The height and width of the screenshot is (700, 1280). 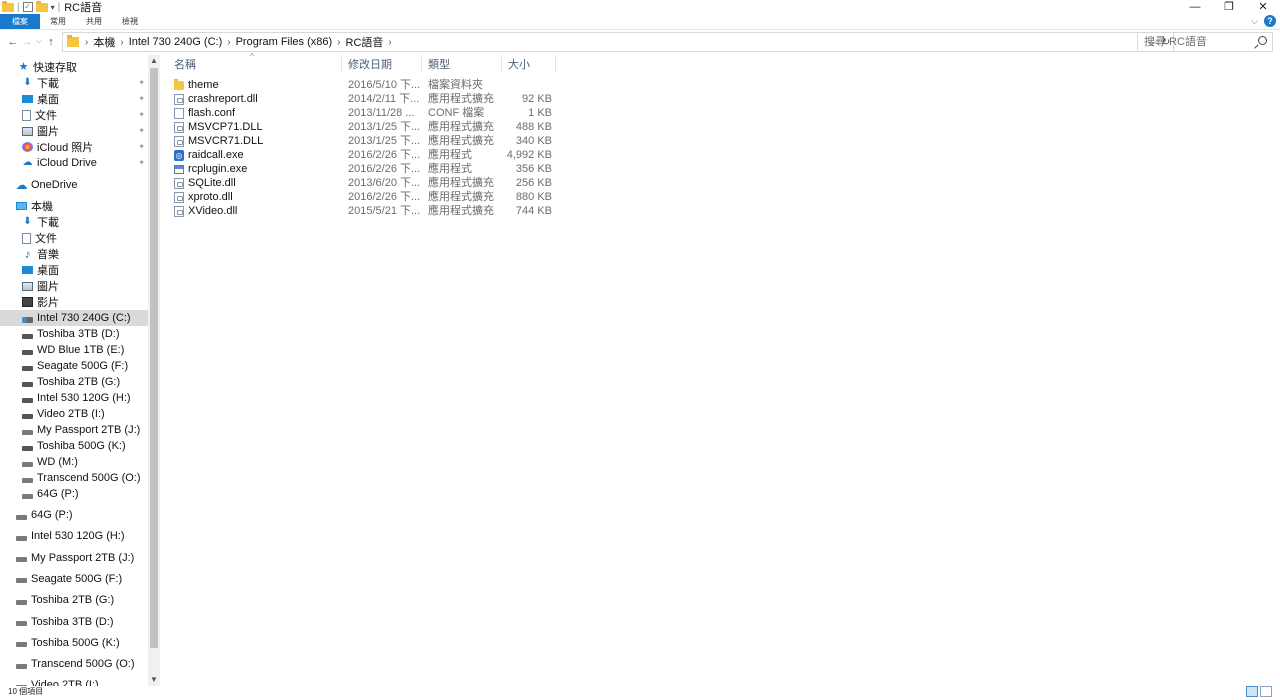 I want to click on nav-drive: Seagate 500G (F:), so click(x=74, y=579).